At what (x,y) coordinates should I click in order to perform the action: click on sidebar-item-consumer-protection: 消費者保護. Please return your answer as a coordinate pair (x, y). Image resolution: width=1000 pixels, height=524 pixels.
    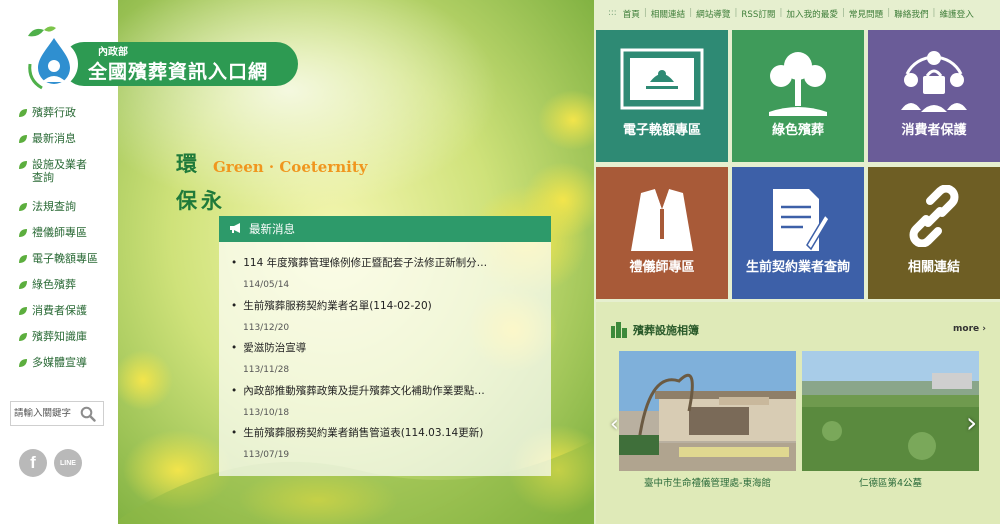
    Looking at the image, I should click on (58, 317).